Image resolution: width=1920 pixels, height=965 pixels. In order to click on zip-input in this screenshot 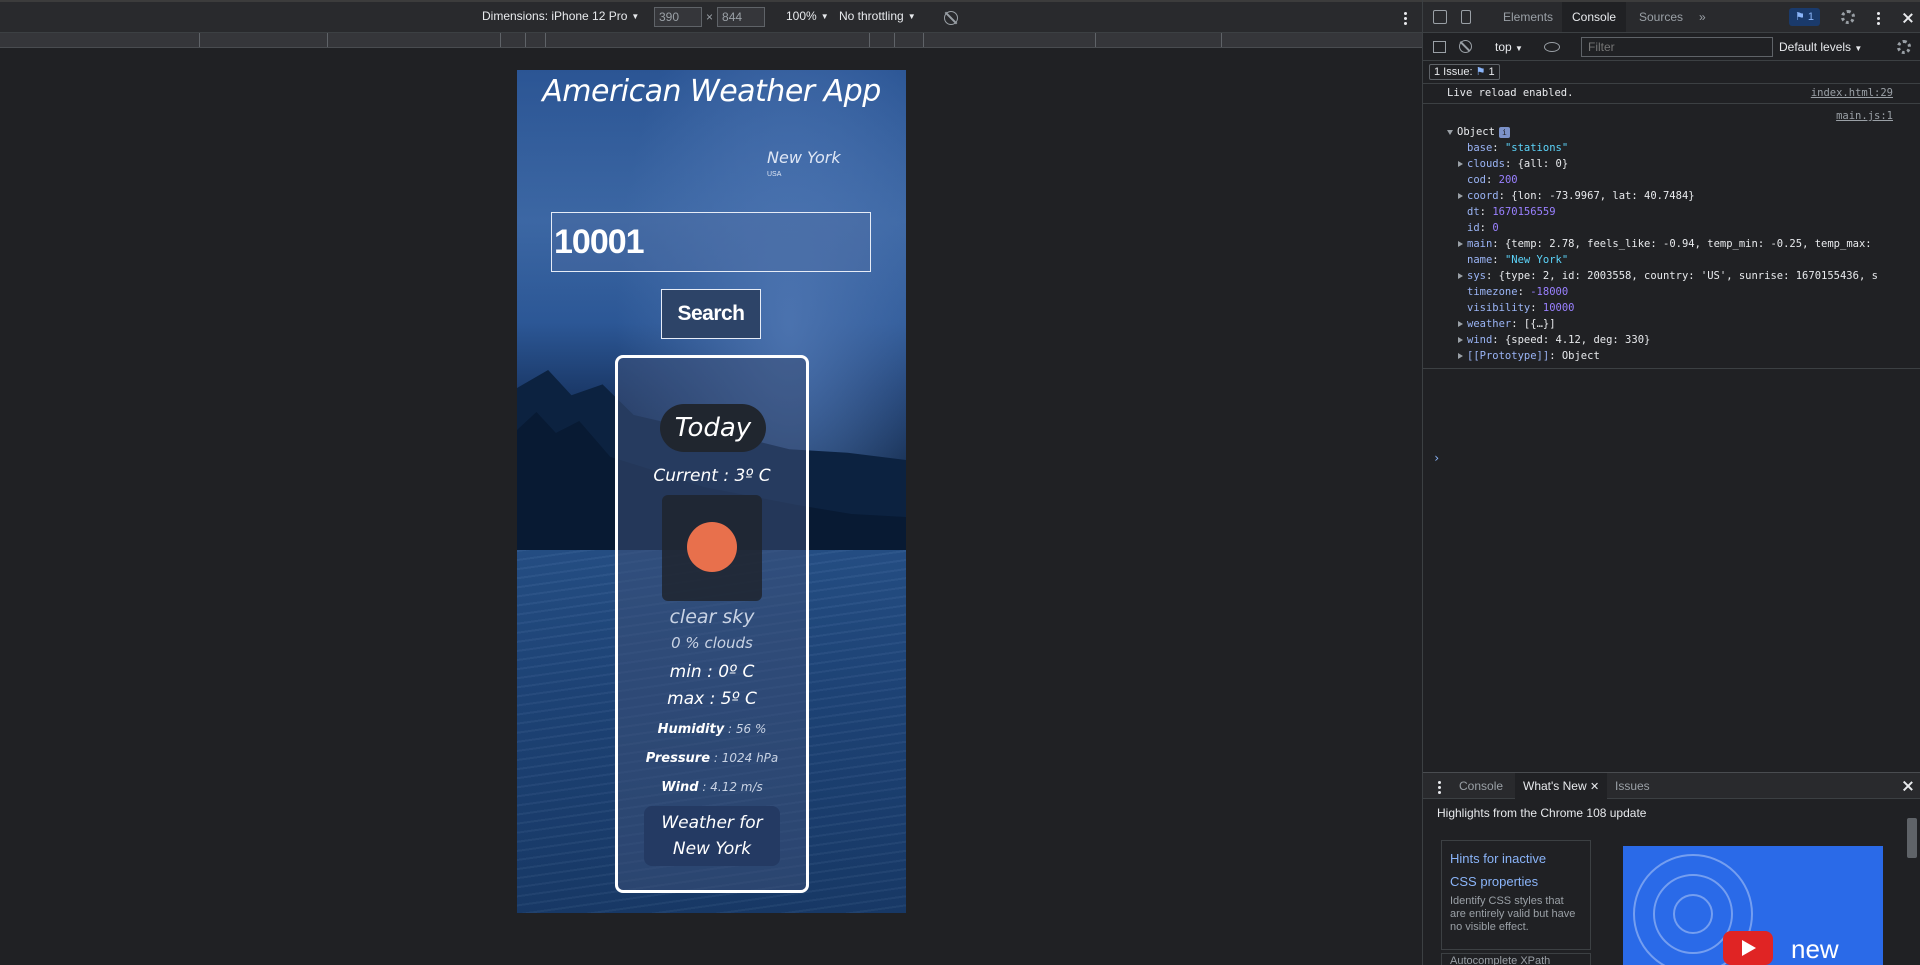, I will do `click(711, 242)`.